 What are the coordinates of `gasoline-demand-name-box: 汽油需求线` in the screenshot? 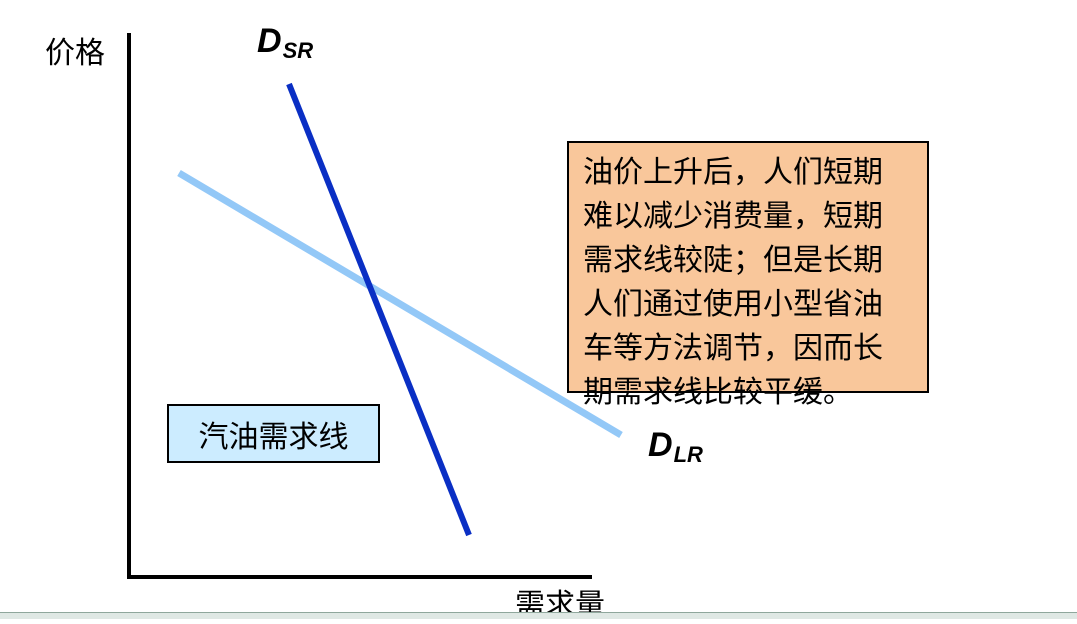 It's located at (273, 433).